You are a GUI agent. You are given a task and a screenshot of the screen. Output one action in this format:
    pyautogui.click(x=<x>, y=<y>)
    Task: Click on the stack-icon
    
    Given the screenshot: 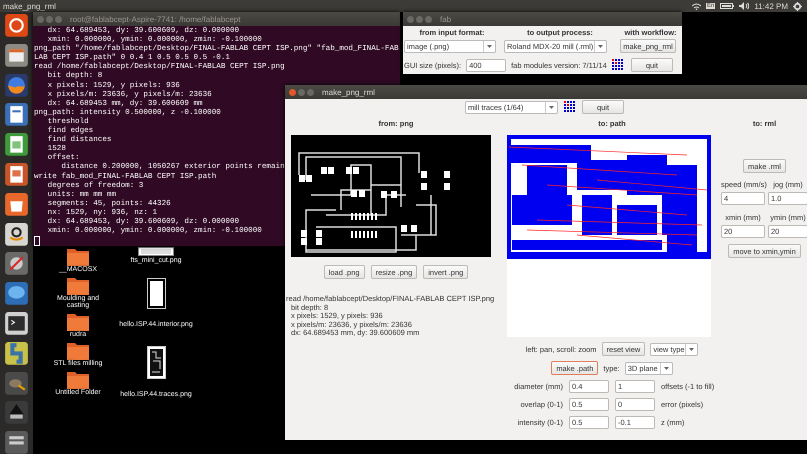 What is the action you would take?
    pyautogui.click(x=16, y=442)
    